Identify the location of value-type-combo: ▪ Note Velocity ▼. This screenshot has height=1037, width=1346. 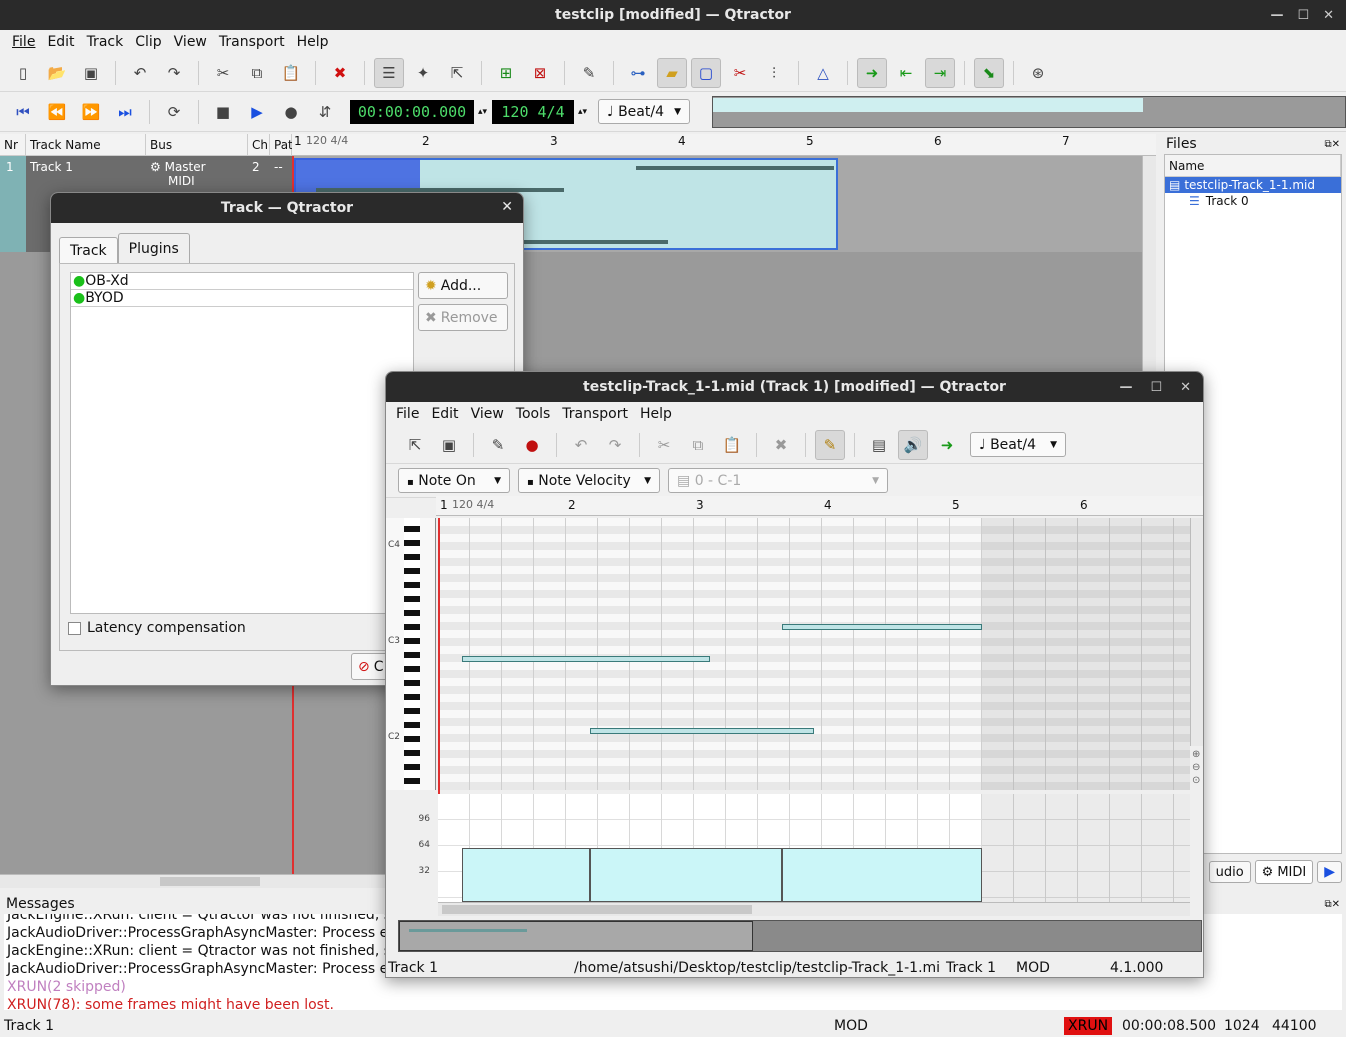
(589, 480).